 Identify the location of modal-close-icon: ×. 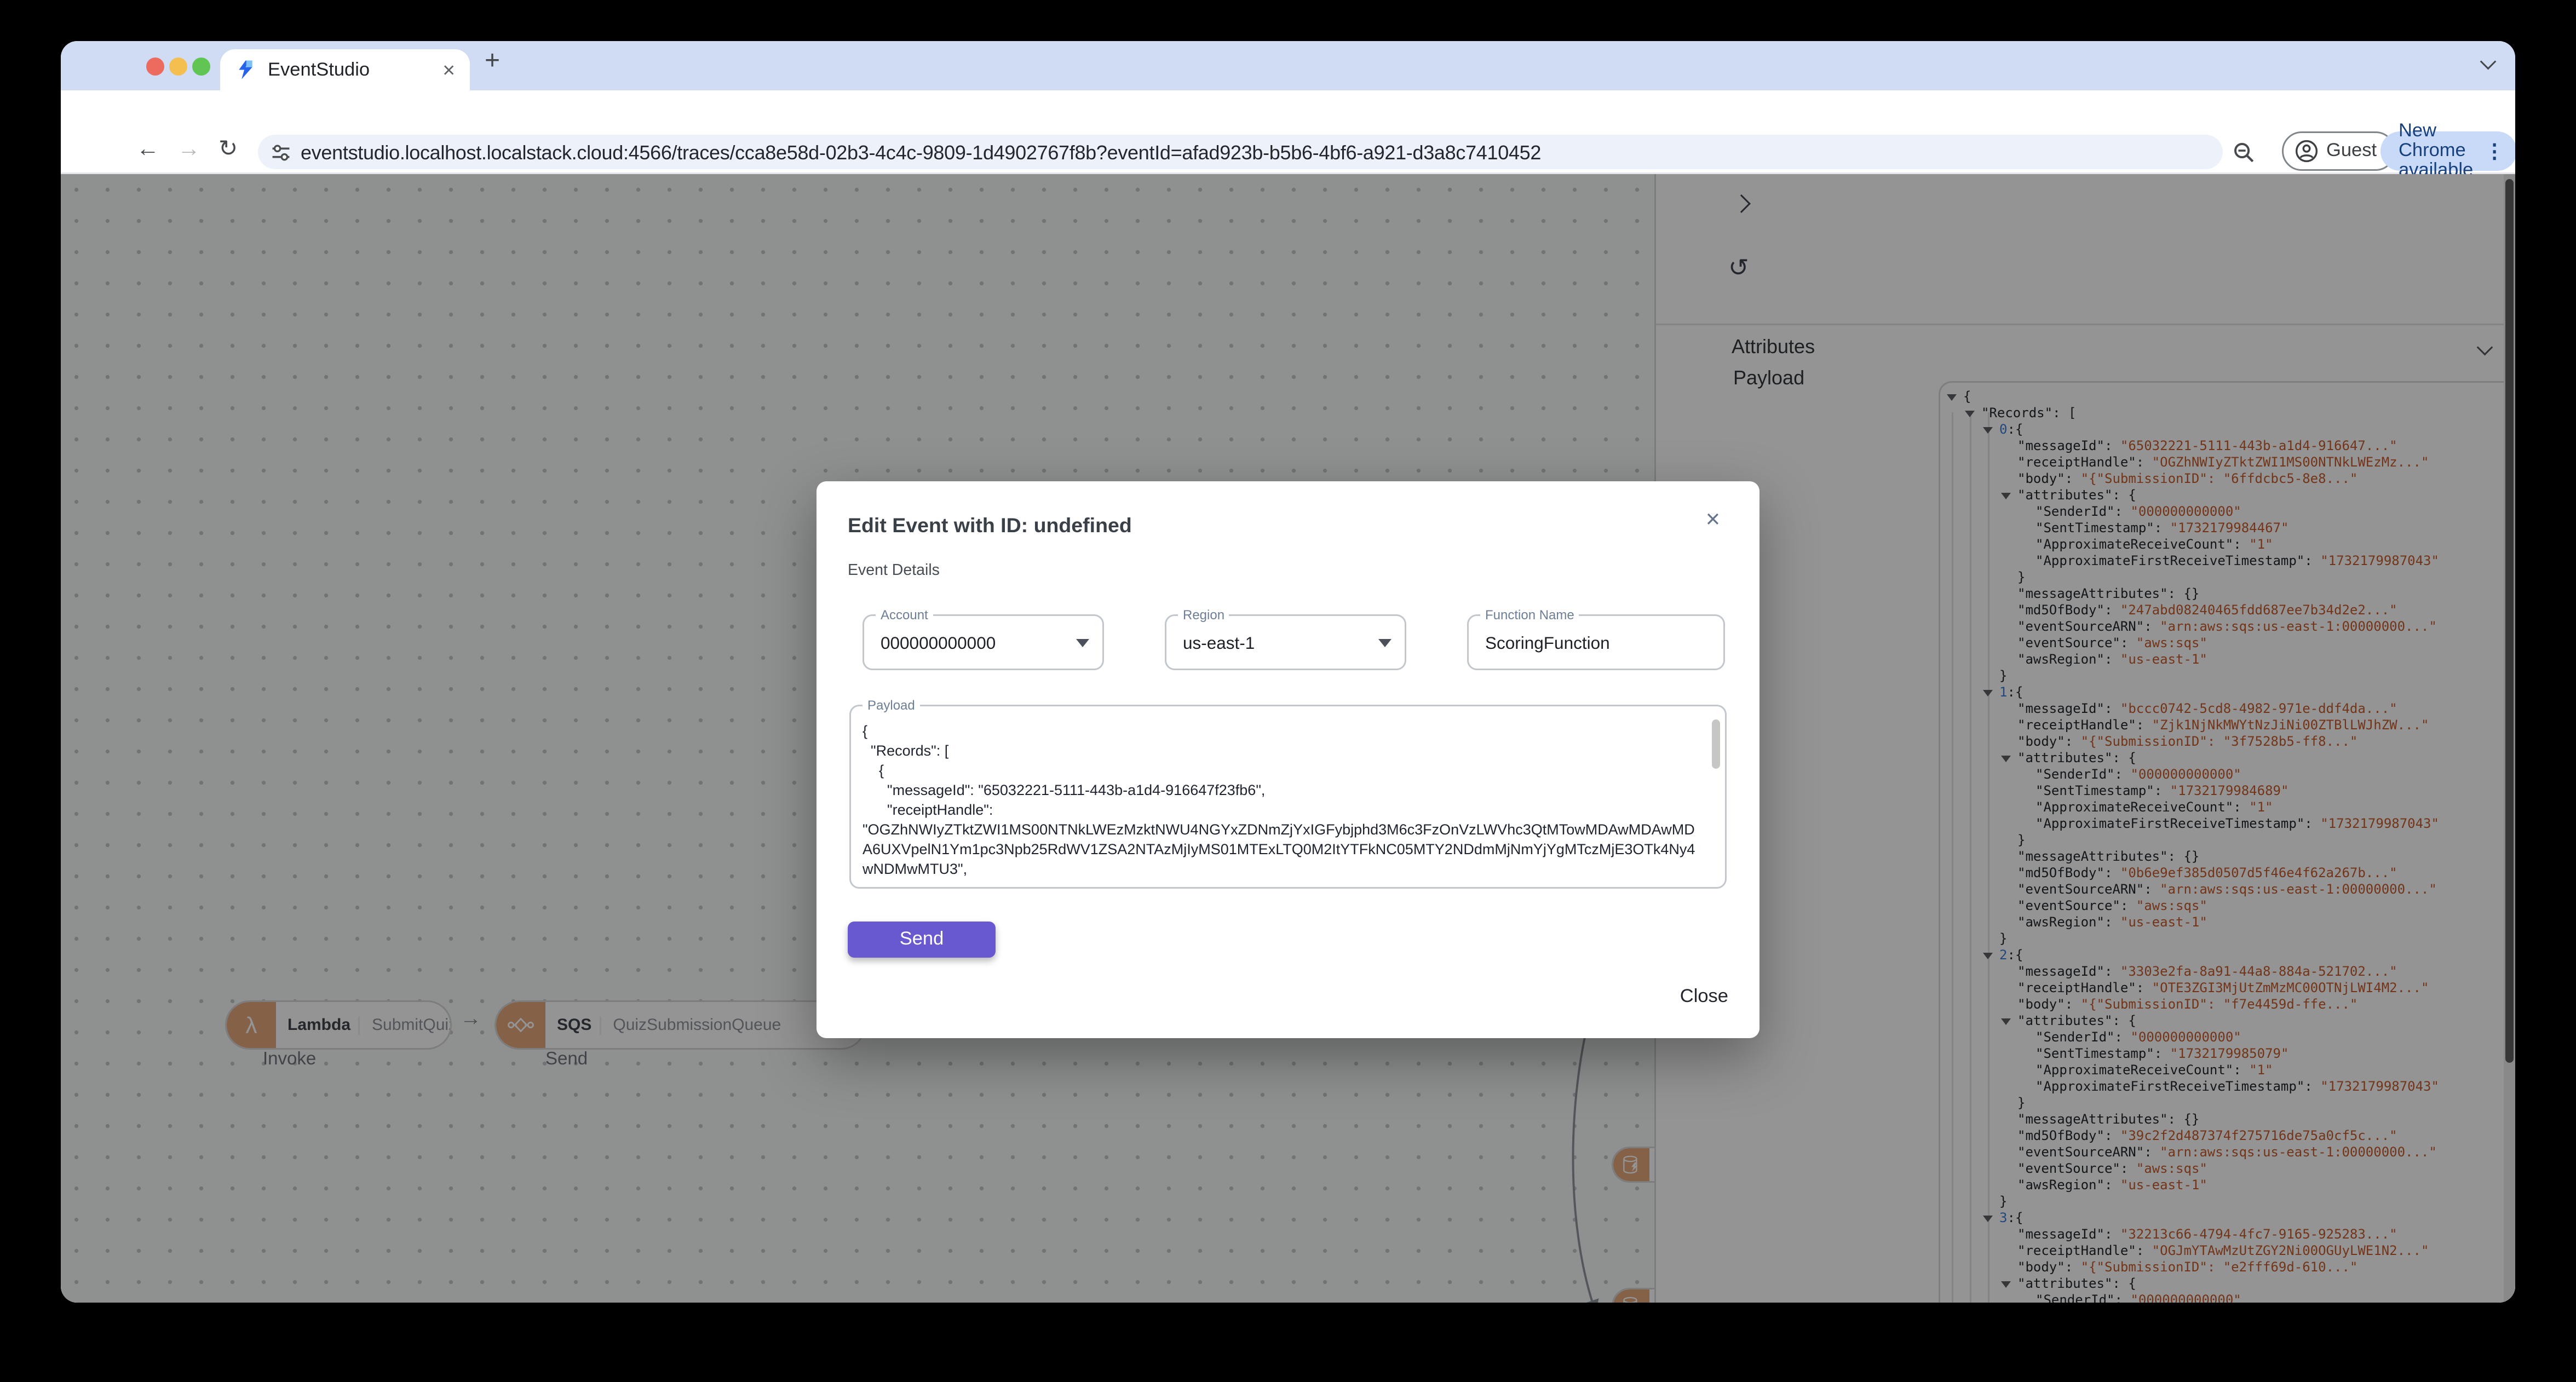
(1713, 520).